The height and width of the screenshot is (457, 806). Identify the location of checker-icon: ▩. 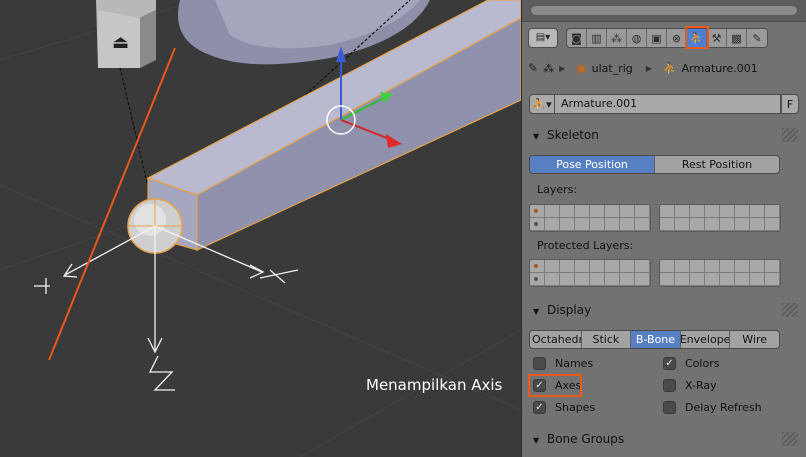
(736, 38).